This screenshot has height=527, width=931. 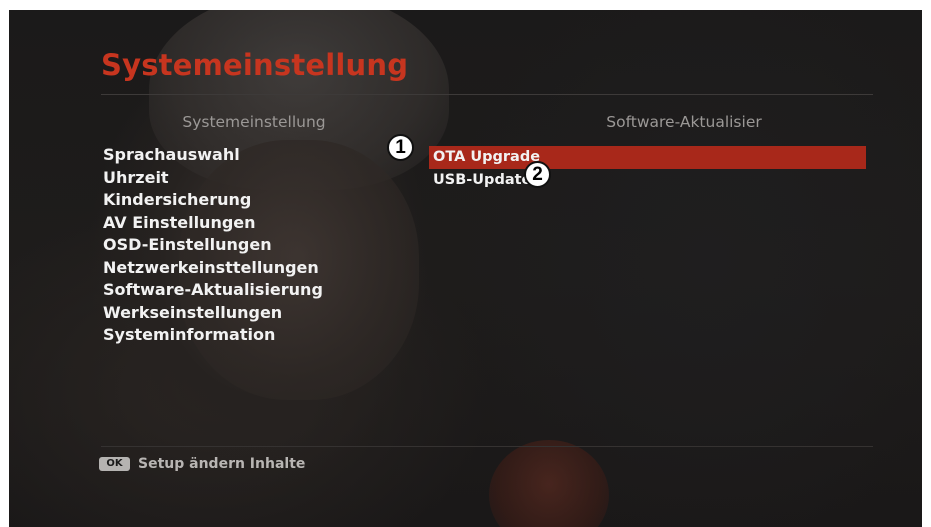 I want to click on page-title: Systemeinstellung, so click(x=255, y=65).